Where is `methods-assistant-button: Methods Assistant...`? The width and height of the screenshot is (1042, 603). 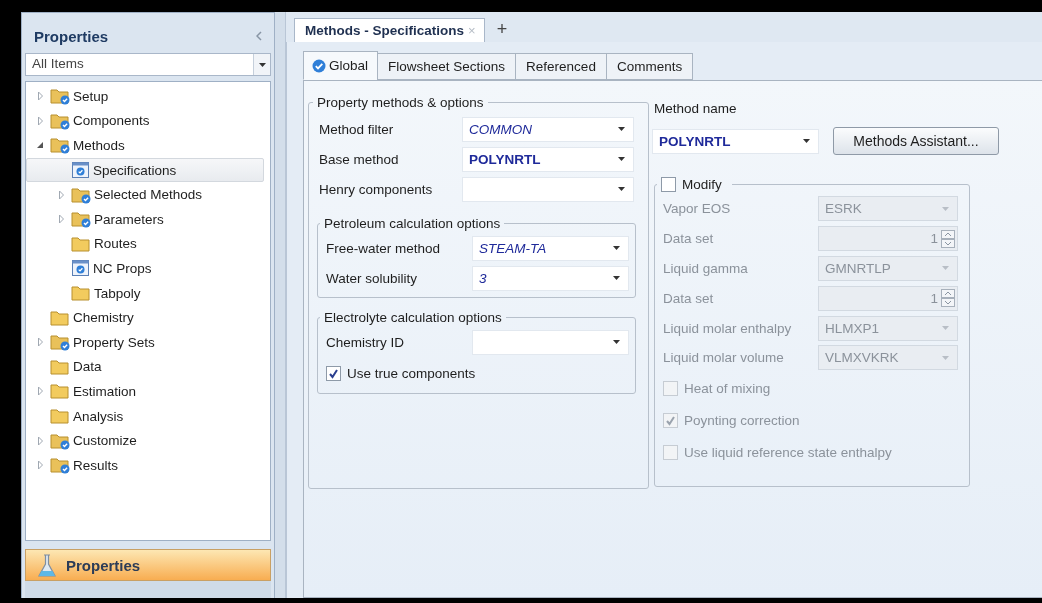 methods-assistant-button: Methods Assistant... is located at coordinates (916, 141).